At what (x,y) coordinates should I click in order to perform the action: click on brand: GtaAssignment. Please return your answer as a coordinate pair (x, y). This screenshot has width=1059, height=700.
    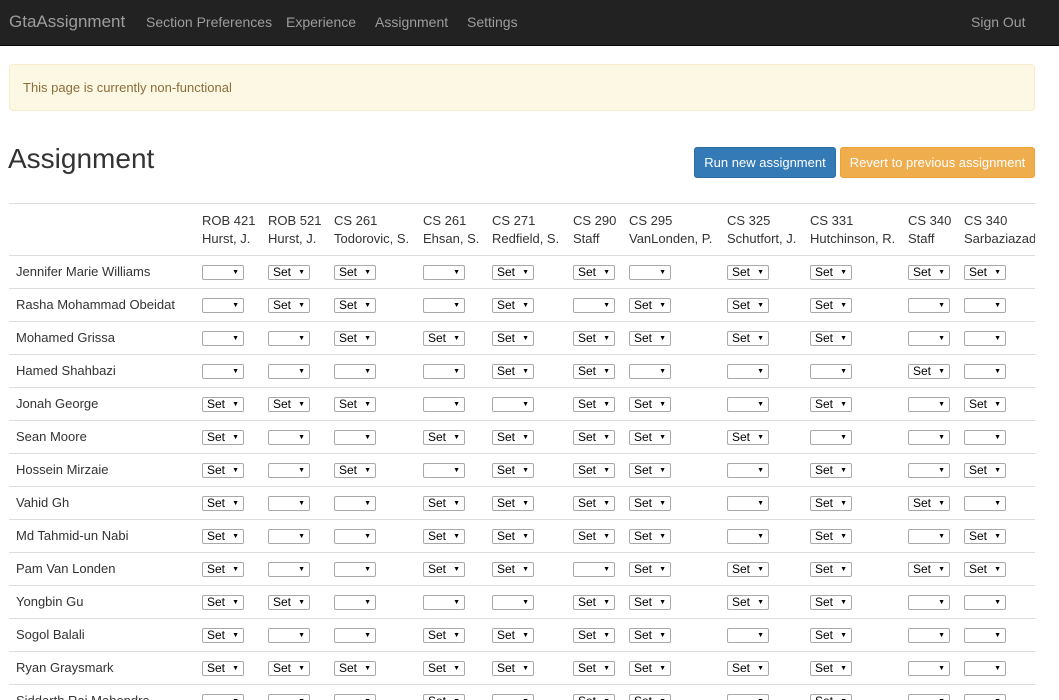
    Looking at the image, I should click on (67, 22).